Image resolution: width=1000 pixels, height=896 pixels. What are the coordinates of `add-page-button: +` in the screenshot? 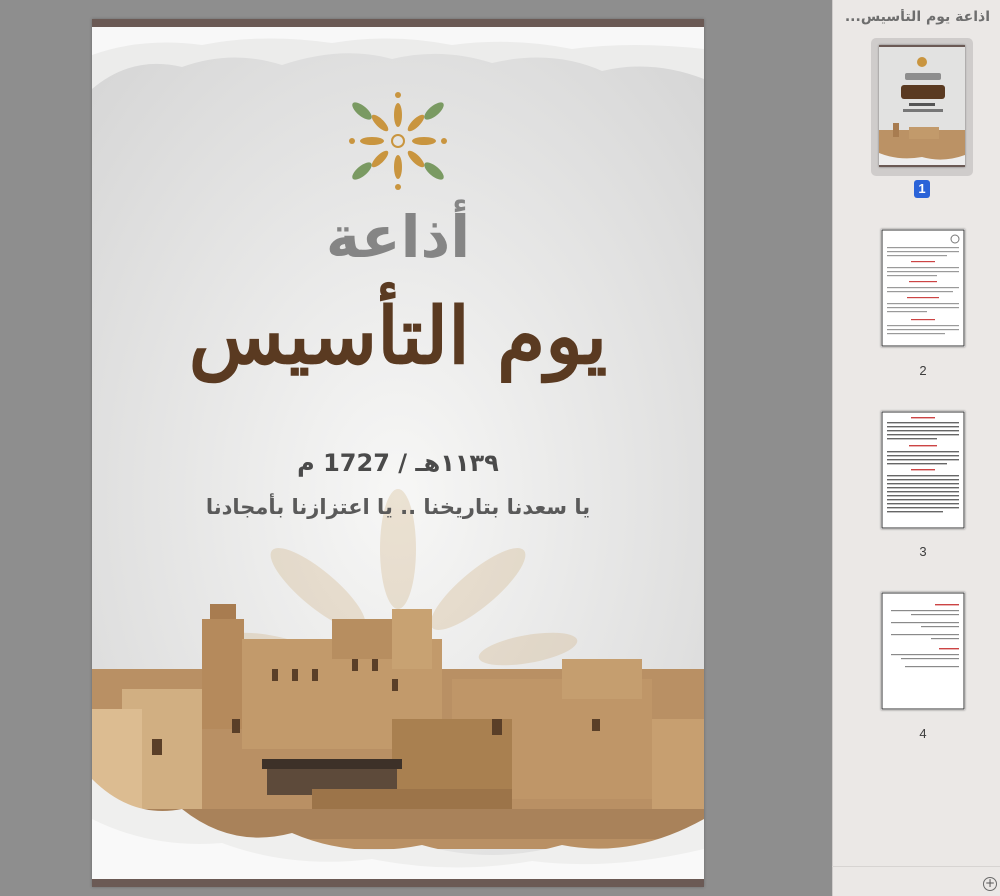 It's located at (990, 884).